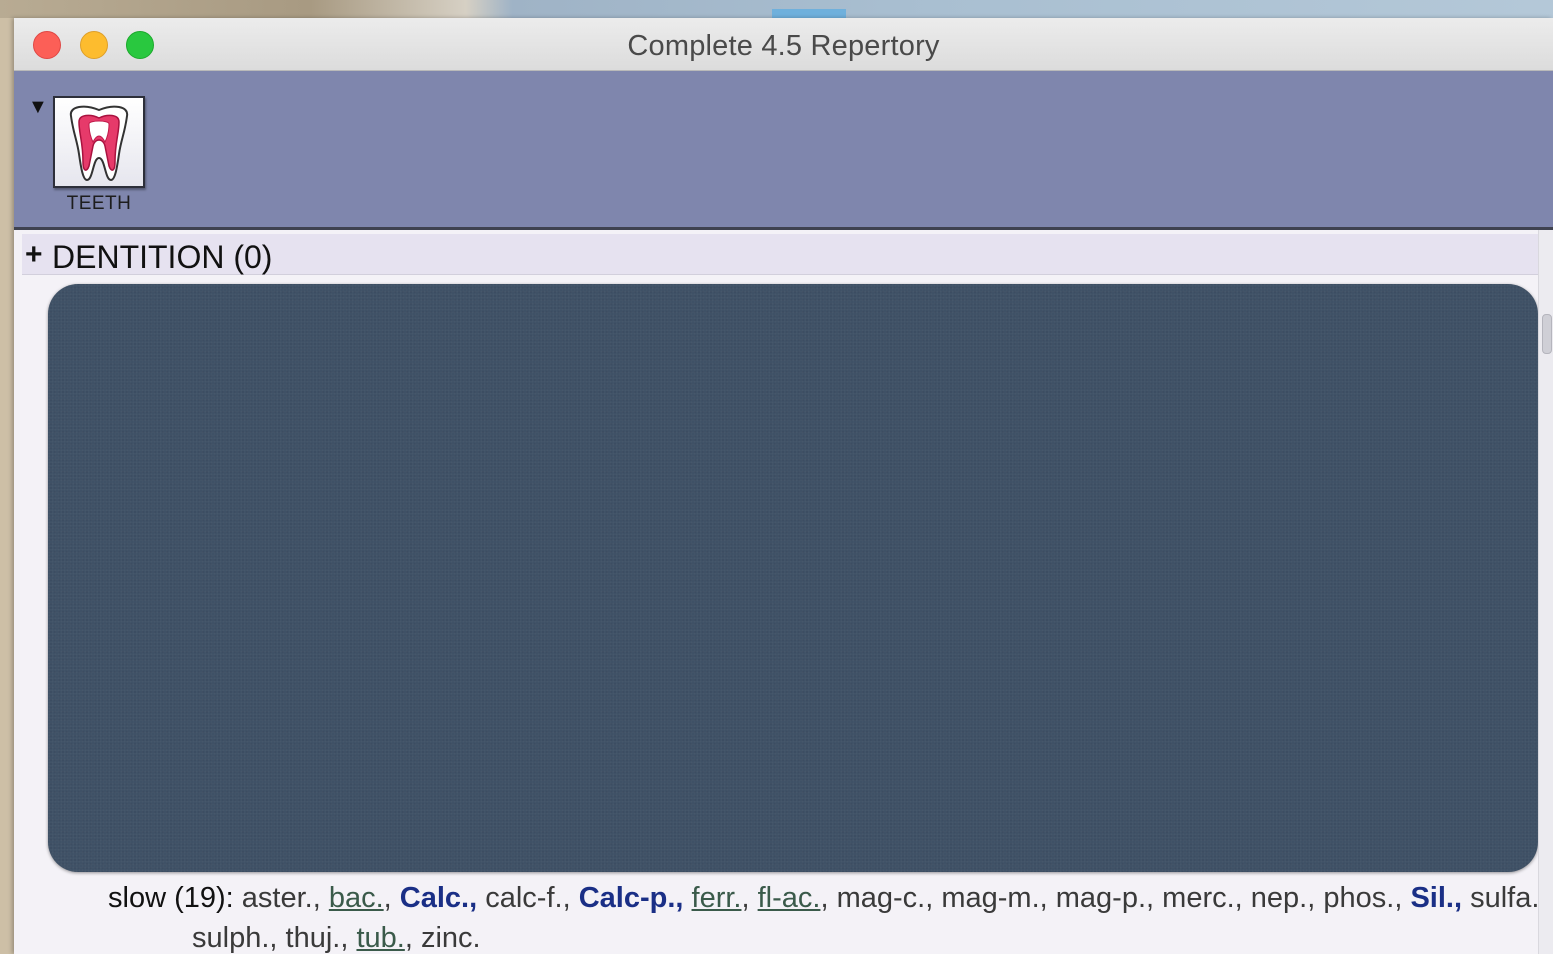 This screenshot has width=1553, height=954. Describe the element at coordinates (99, 203) in the screenshot. I see `teeth-chapter-label: TEETH` at that location.